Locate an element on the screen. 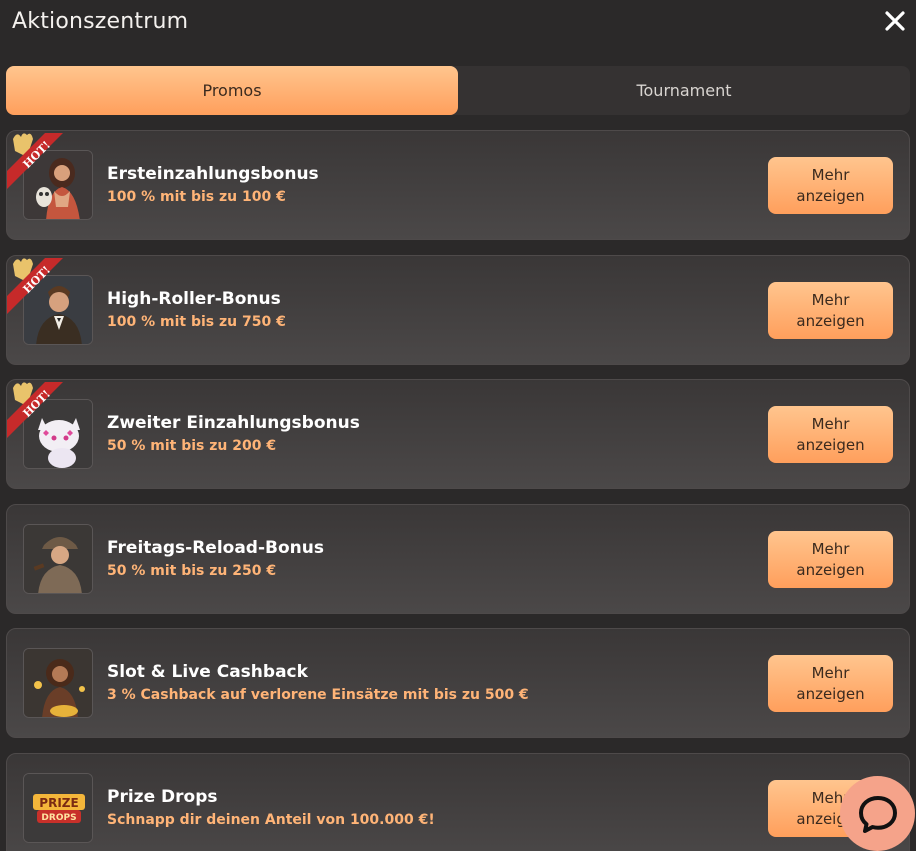  promo-image-detective is located at coordinates (58, 559).